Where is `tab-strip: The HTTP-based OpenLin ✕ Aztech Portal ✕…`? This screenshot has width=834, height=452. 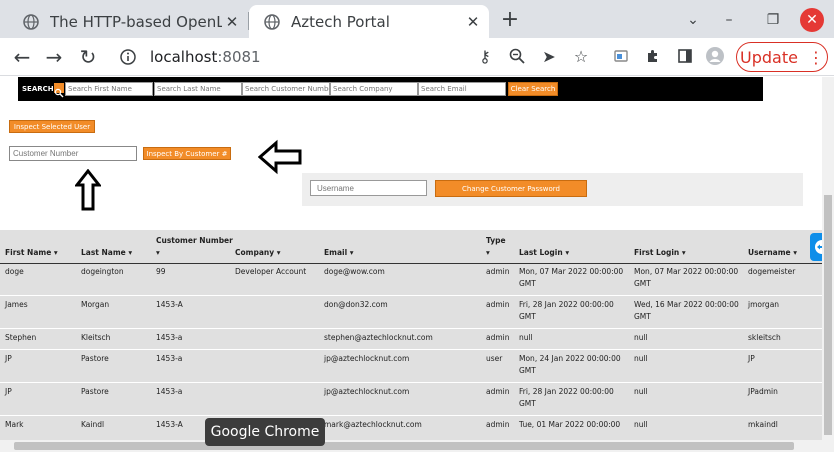
tab-strip: The HTTP-based OpenLin ✕ Aztech Portal ✕… is located at coordinates (417, 19).